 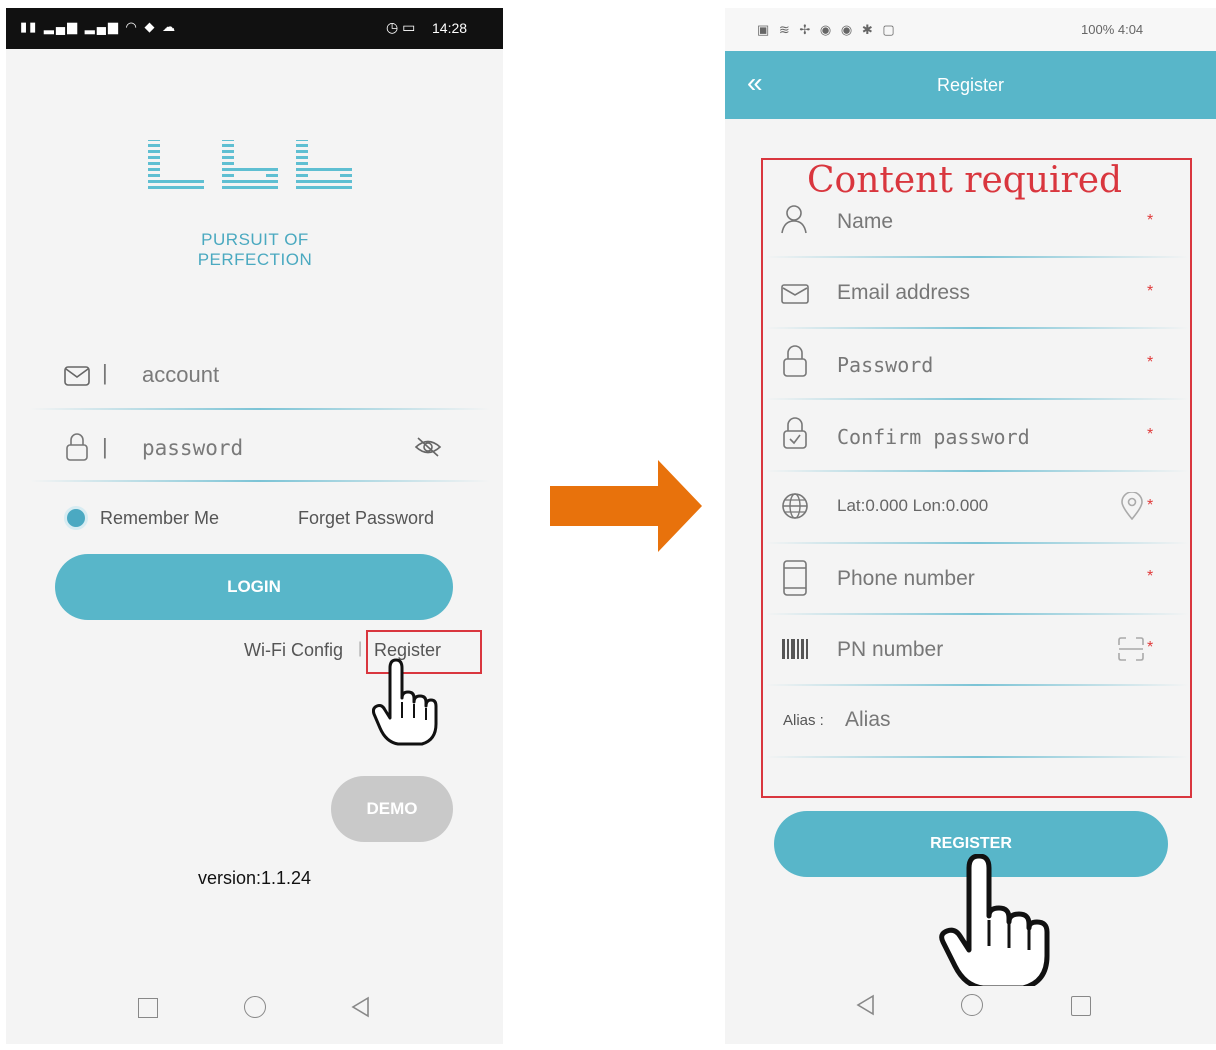 I want to click on demo-button: DEMO, so click(x=392, y=809).